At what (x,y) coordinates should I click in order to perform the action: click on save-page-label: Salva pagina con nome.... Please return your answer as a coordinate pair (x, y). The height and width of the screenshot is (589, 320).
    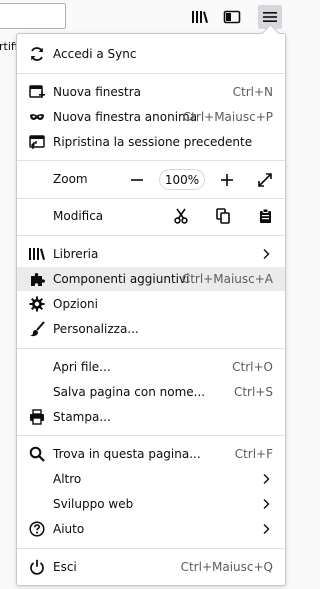
    Looking at the image, I should click on (129, 392).